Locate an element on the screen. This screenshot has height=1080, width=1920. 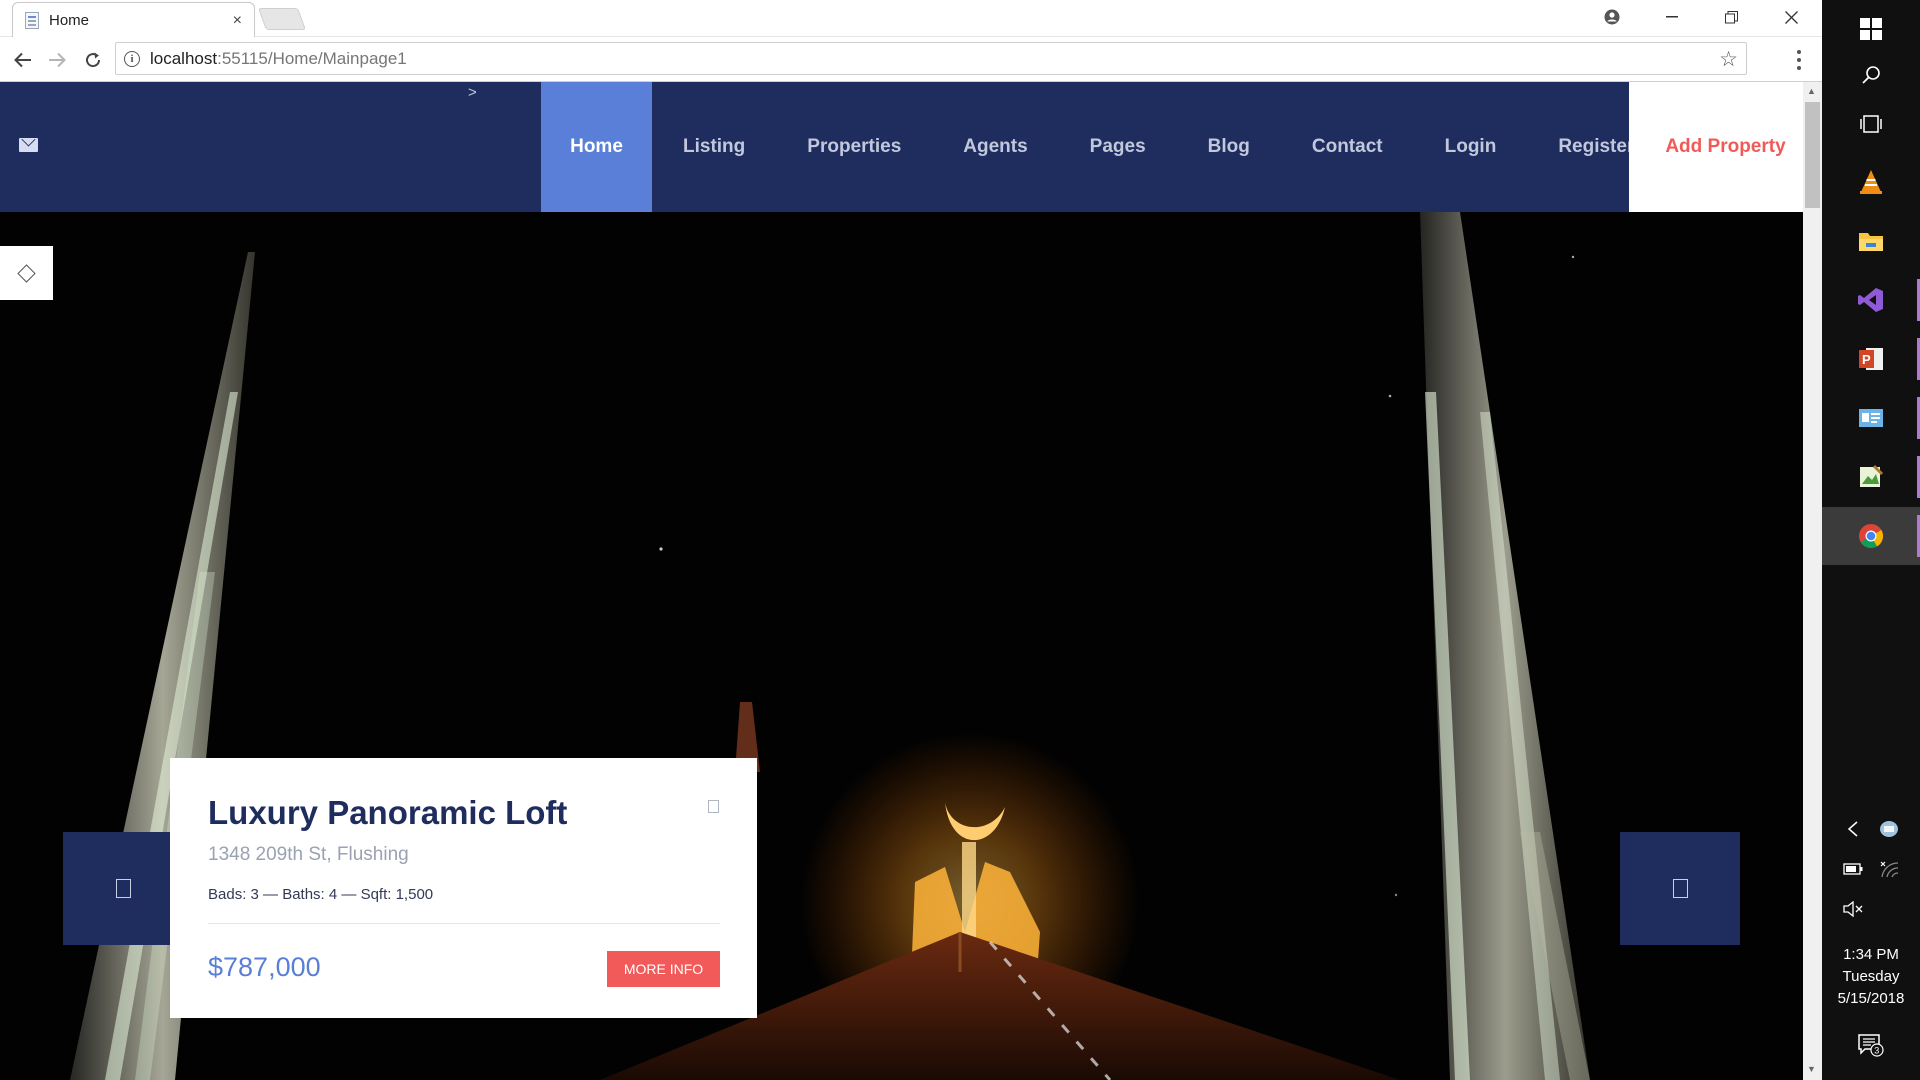
vlc-icon is located at coordinates (1871, 182).